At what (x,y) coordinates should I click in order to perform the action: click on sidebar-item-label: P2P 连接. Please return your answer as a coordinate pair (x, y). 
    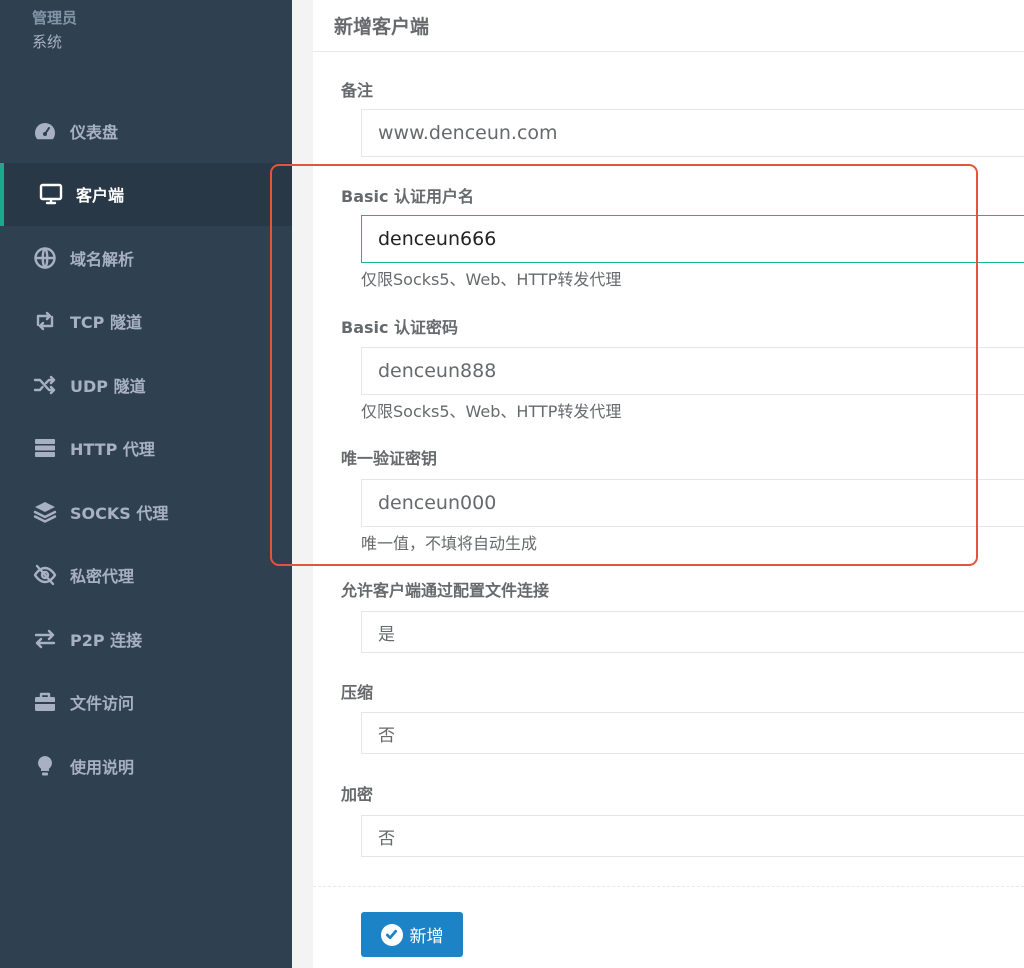
    Looking at the image, I should click on (106, 640).